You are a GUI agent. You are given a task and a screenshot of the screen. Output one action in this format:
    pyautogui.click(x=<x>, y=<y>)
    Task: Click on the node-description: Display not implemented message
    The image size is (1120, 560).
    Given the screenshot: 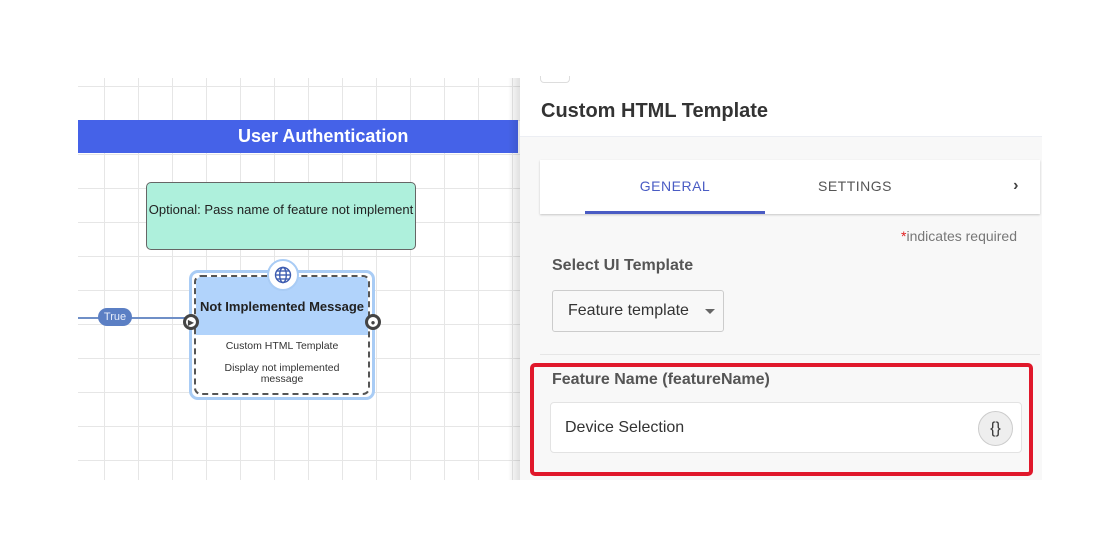 What is the action you would take?
    pyautogui.click(x=282, y=373)
    